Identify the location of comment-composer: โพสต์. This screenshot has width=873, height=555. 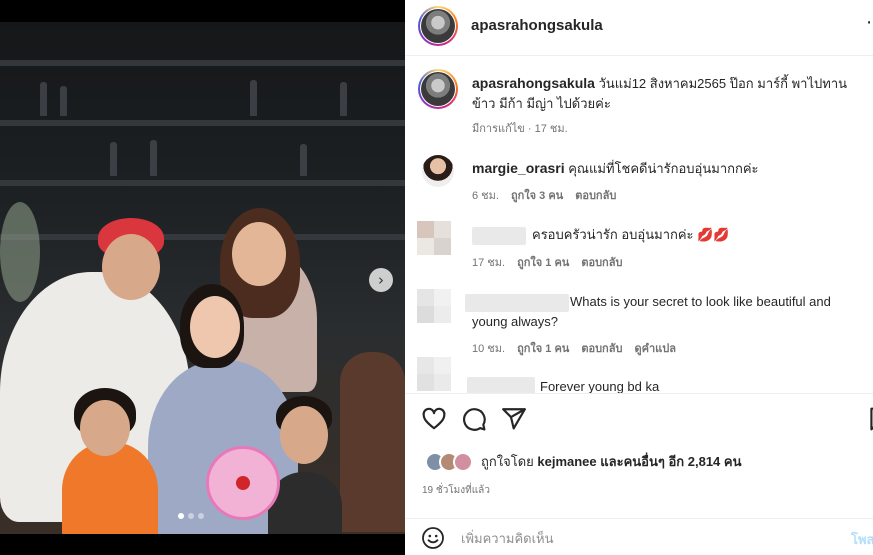
(639, 536).